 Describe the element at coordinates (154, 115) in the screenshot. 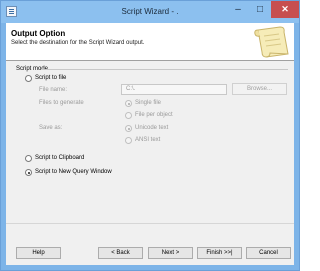

I see `file-per-object-label: File per object` at that location.